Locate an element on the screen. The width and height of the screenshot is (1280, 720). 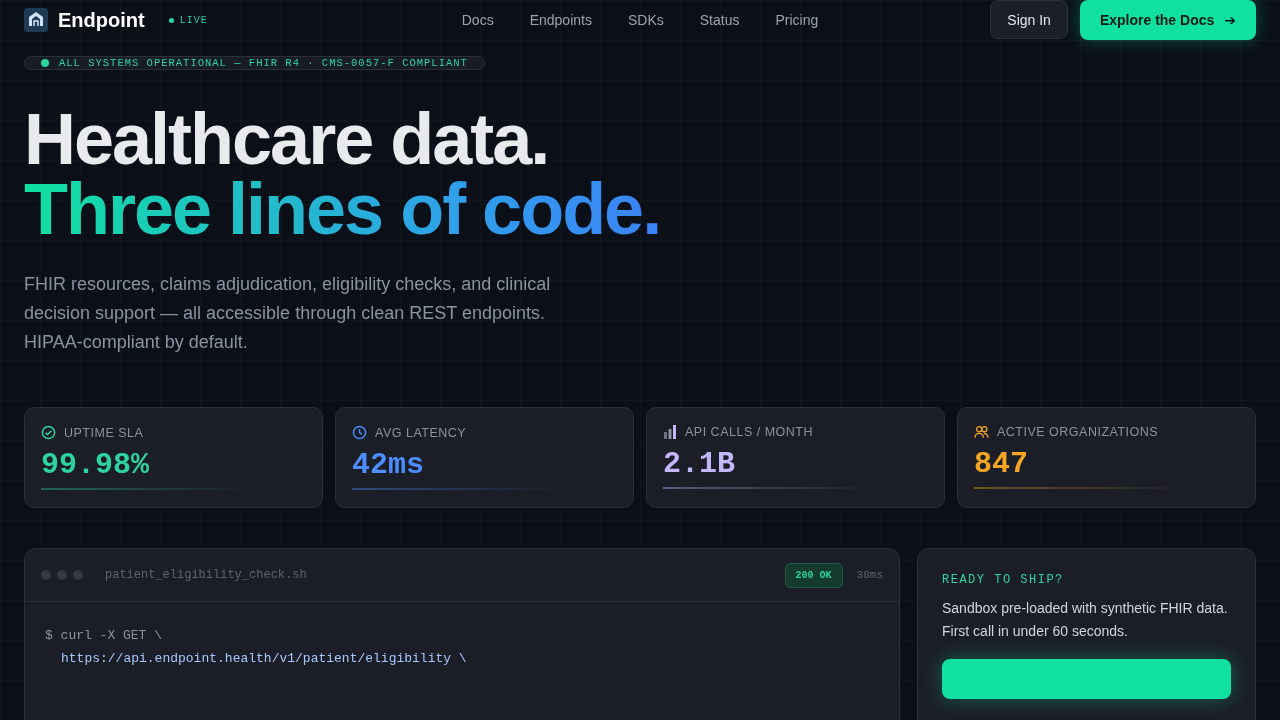
code-line: $ curl -X GET \ is located at coordinates (104, 636).